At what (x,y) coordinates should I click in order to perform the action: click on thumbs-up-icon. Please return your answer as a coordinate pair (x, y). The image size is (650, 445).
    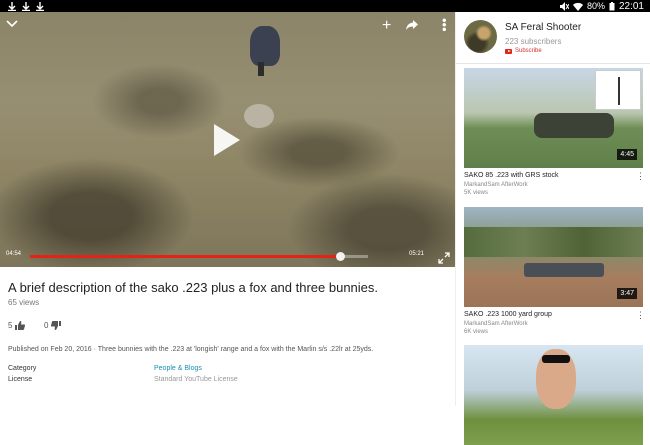
    Looking at the image, I should click on (20, 325).